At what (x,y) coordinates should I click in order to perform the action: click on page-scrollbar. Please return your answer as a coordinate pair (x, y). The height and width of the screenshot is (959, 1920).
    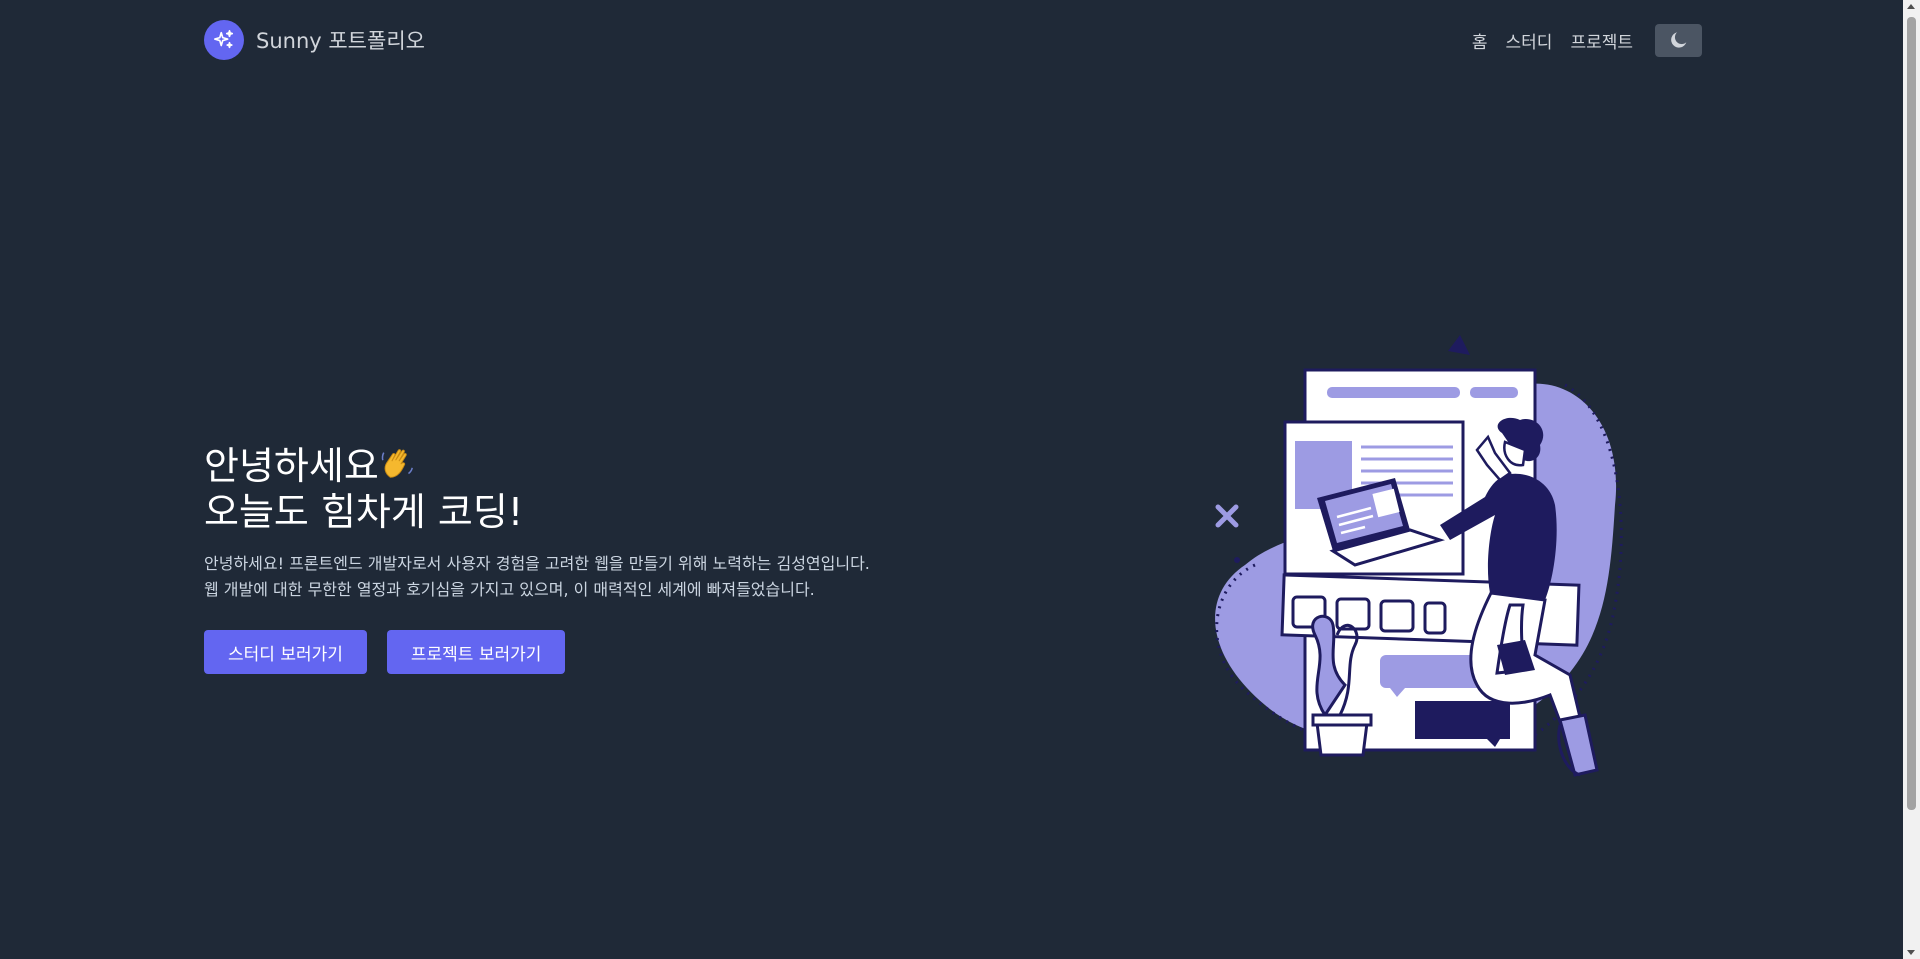
    Looking at the image, I should click on (1911, 479).